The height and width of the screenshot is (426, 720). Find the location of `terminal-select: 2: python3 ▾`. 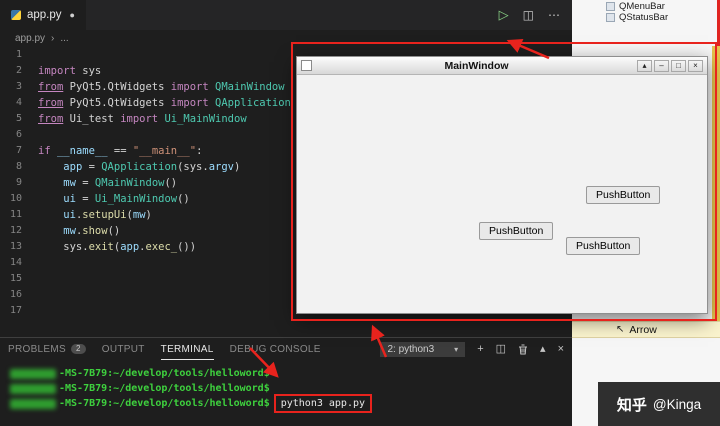

terminal-select: 2: python3 ▾ is located at coordinates (423, 349).